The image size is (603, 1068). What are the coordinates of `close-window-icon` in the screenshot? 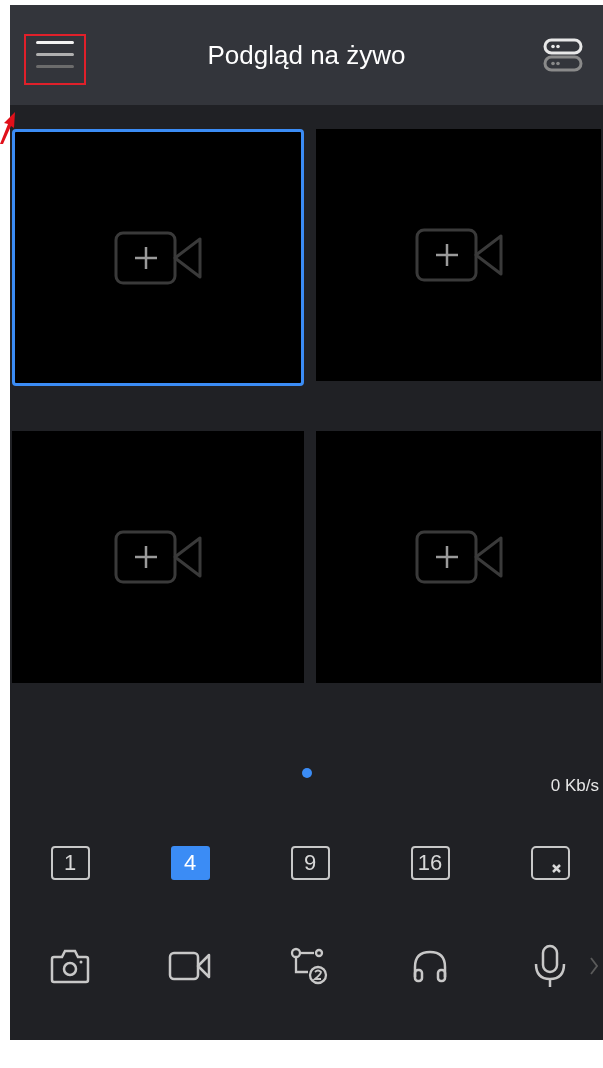 It's located at (550, 863).